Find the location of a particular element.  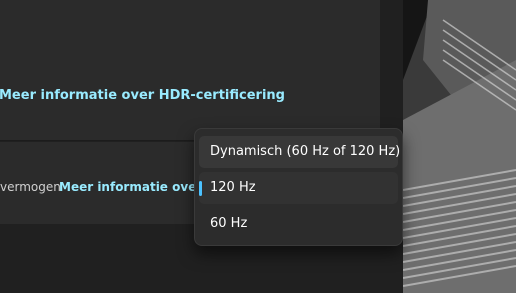

option-label: Dynamisch (60 Hz of 120 Hz) is located at coordinates (305, 151).